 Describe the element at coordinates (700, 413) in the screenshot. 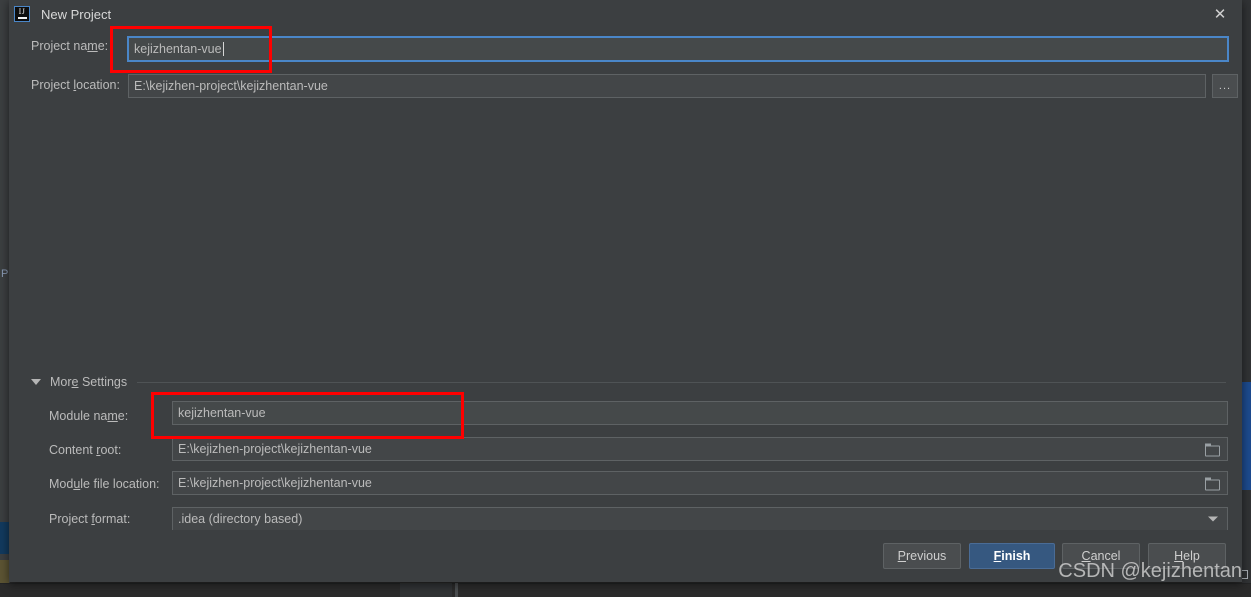

I see `module-name-input: kejizhentan-vue` at that location.